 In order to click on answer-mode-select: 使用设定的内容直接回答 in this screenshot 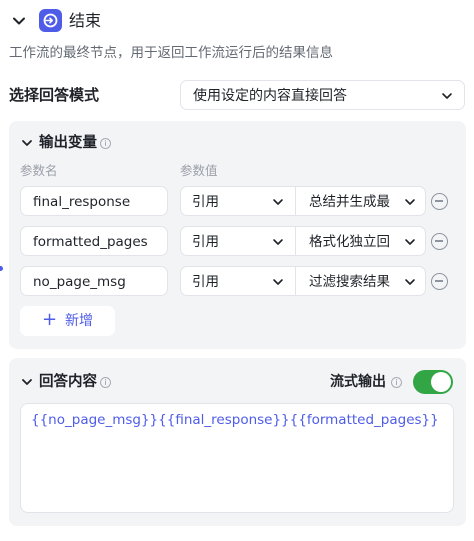, I will do `click(322, 95)`.